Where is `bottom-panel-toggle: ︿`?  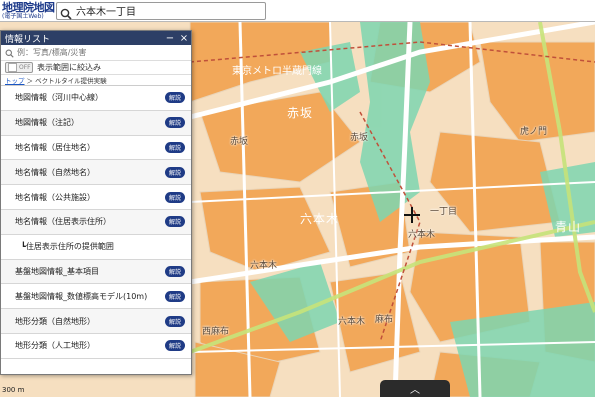
bottom-panel-toggle: ︿ is located at coordinates (415, 388).